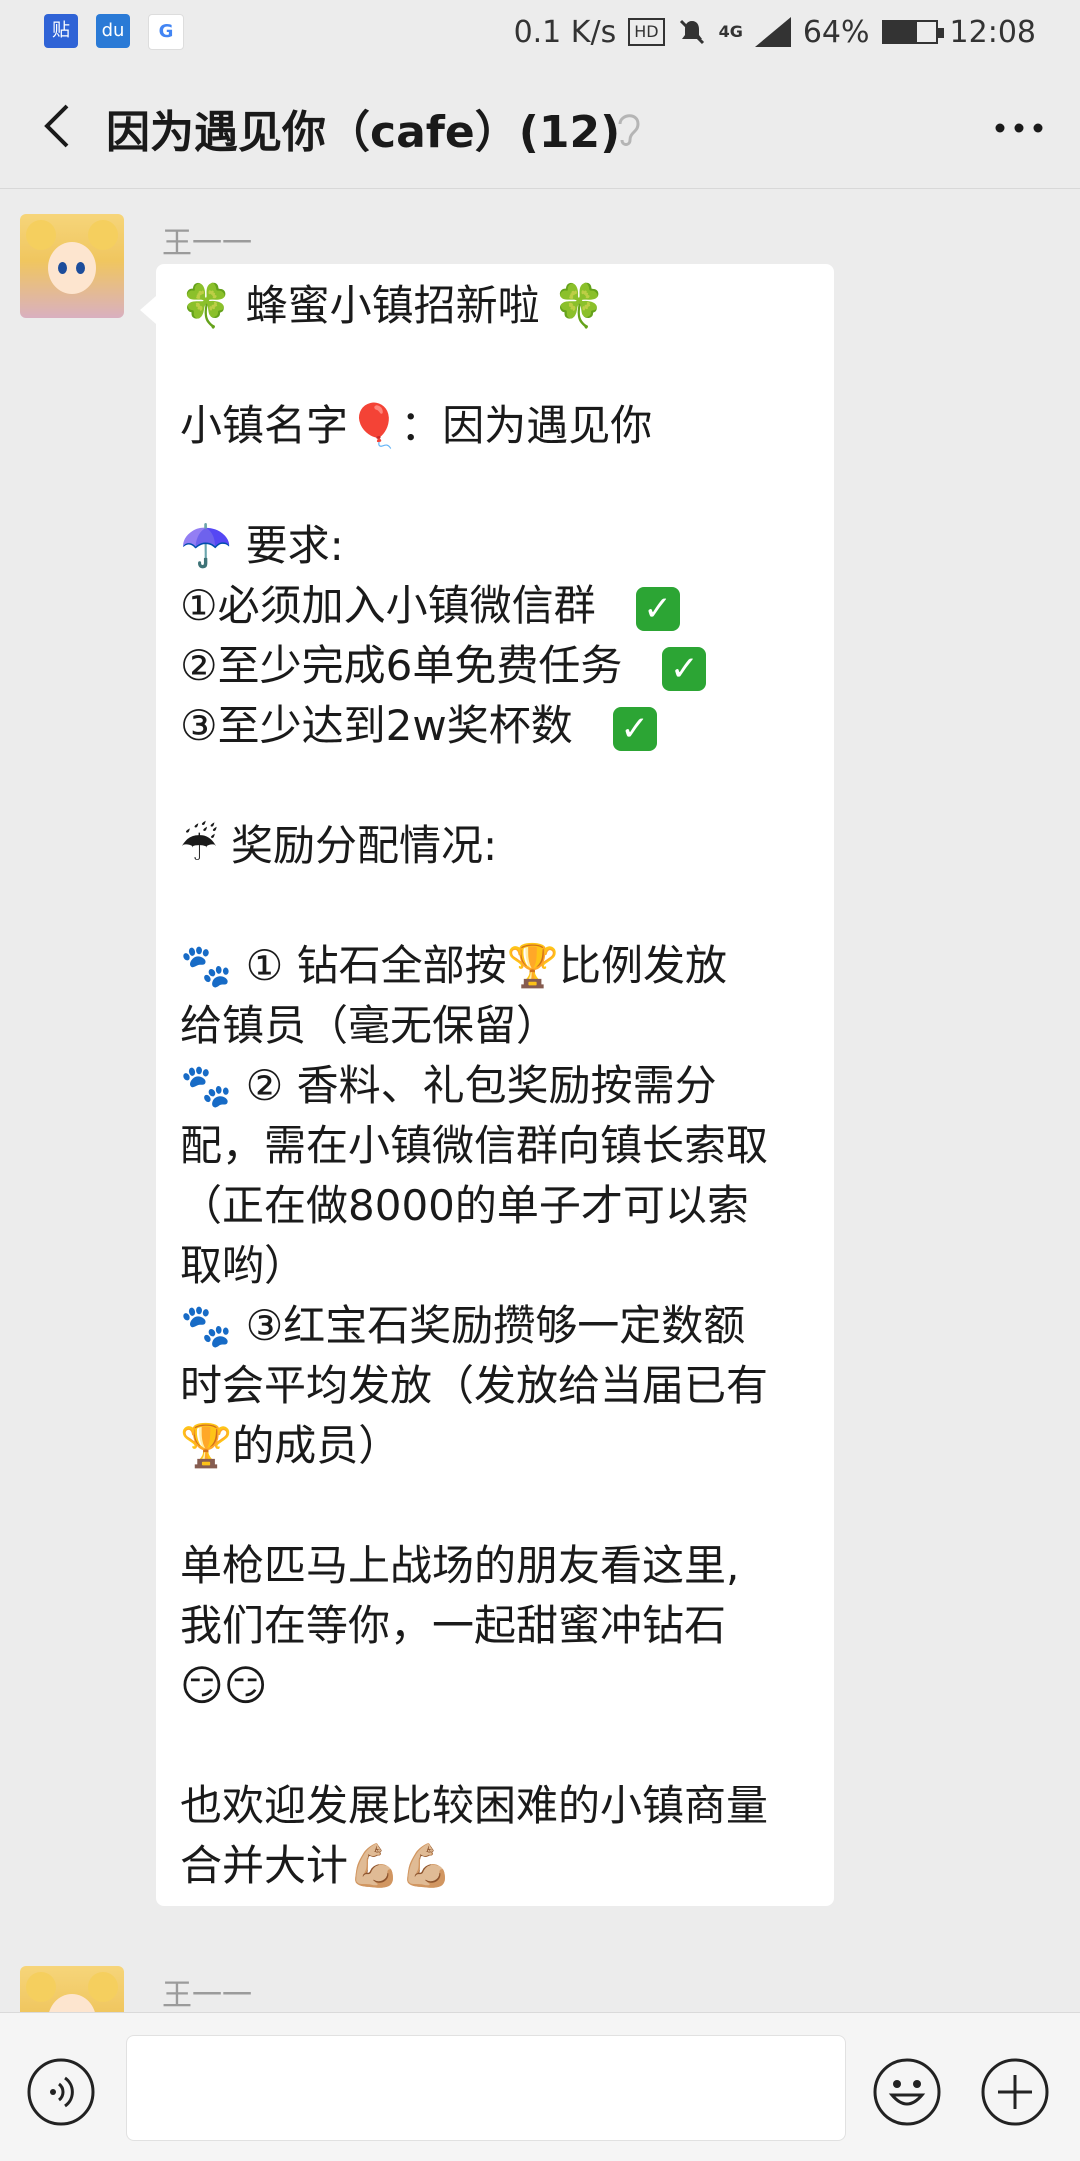  What do you see at coordinates (464, 1205) in the screenshot?
I see `message-text: （正在做8000的单子才可以索` at bounding box center [464, 1205].